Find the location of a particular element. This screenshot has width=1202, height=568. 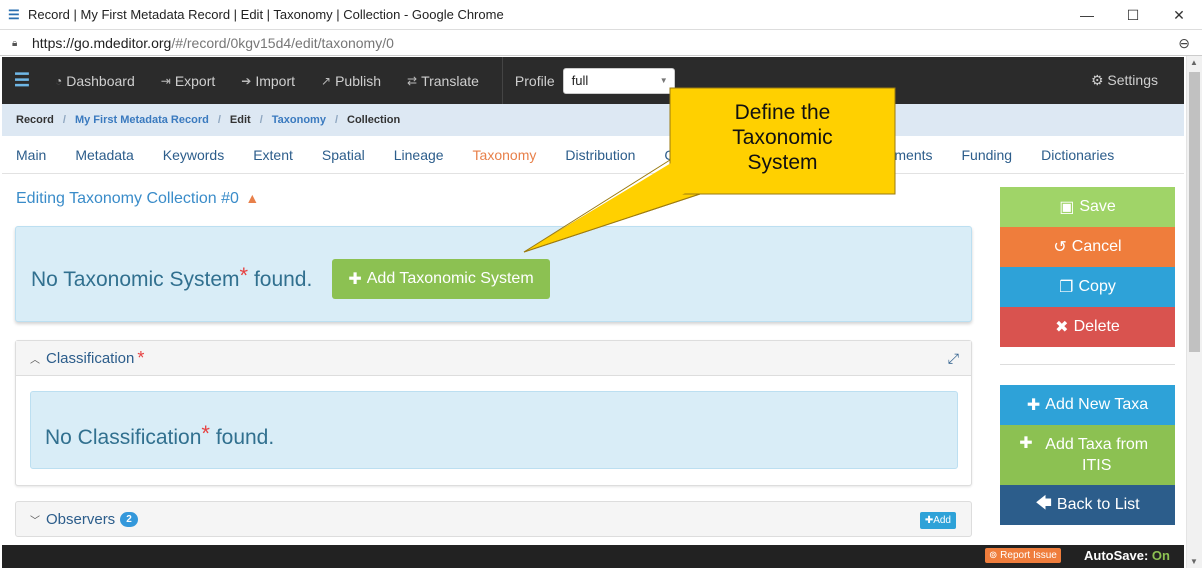

scrollbar-thumb is located at coordinates (1194, 212).